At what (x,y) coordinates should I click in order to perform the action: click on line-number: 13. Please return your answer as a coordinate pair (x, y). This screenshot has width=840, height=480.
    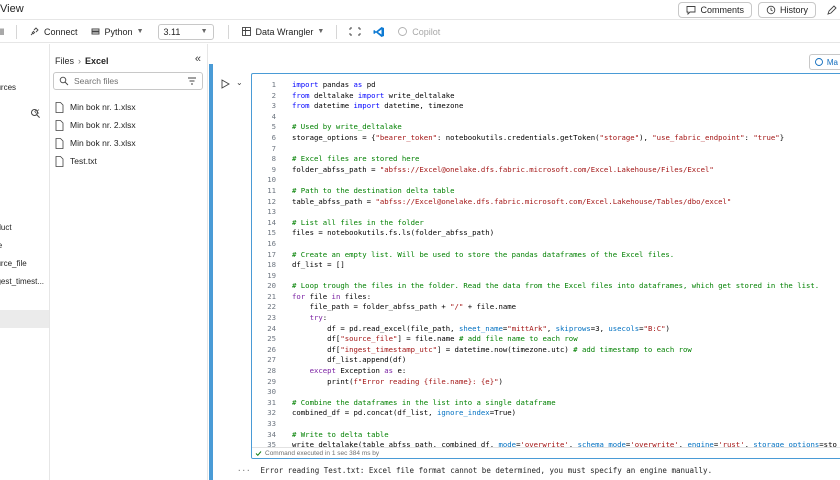
    Looking at the image, I should click on (271, 212).